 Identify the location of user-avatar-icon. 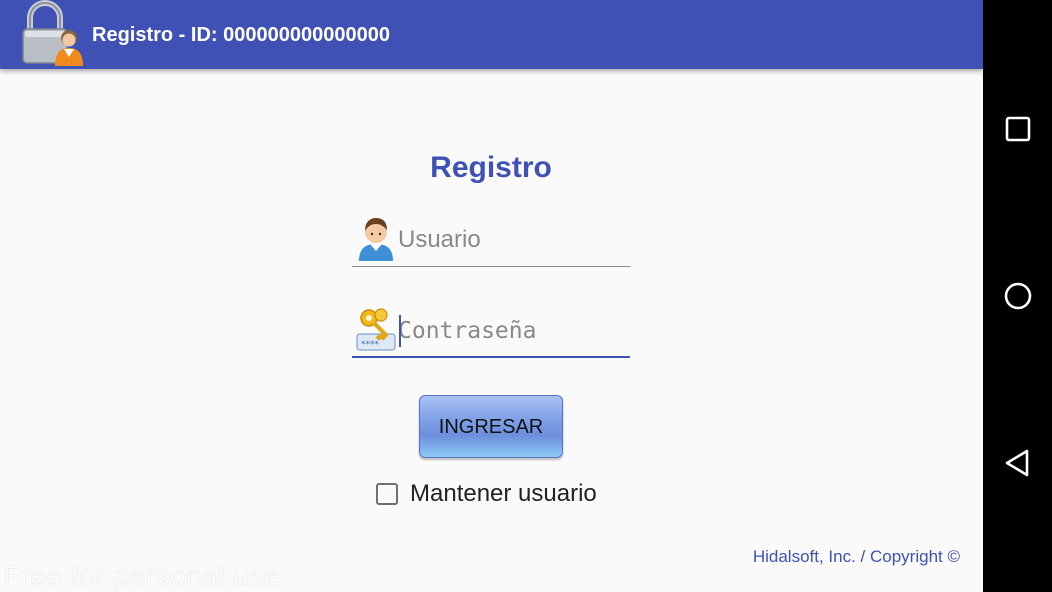
(376, 239).